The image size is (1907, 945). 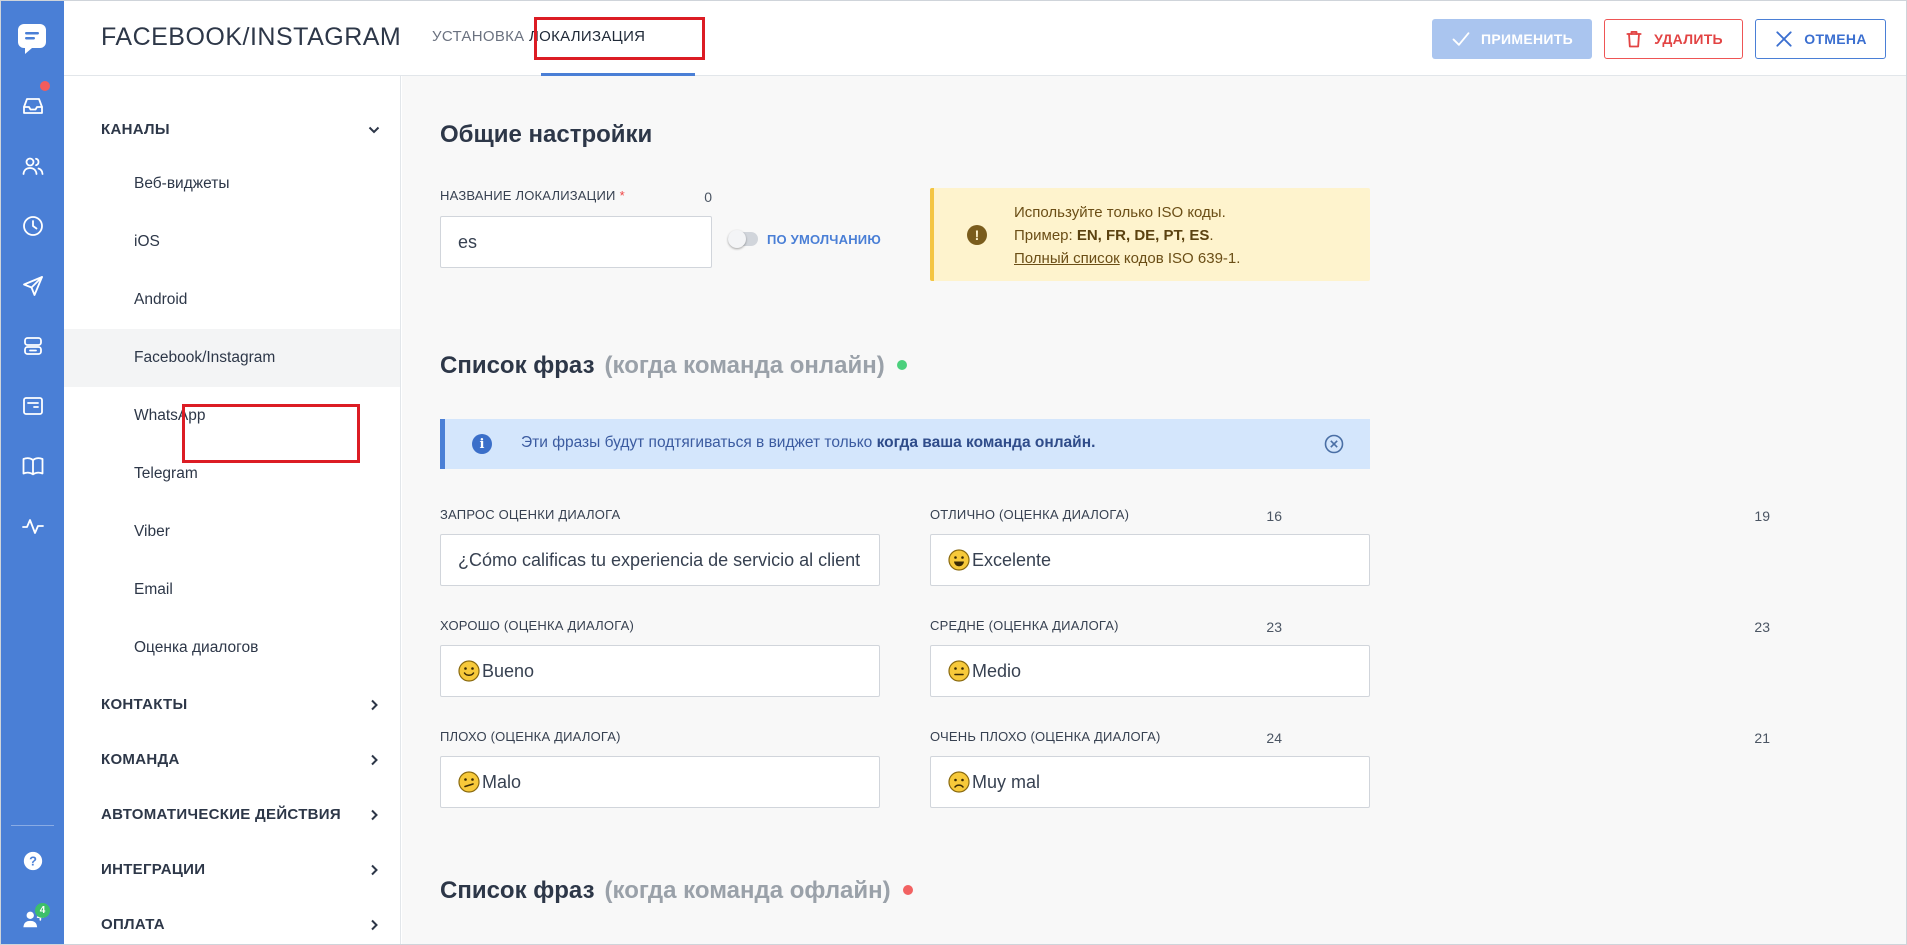 I want to click on online-status-dot, so click(x=901, y=364).